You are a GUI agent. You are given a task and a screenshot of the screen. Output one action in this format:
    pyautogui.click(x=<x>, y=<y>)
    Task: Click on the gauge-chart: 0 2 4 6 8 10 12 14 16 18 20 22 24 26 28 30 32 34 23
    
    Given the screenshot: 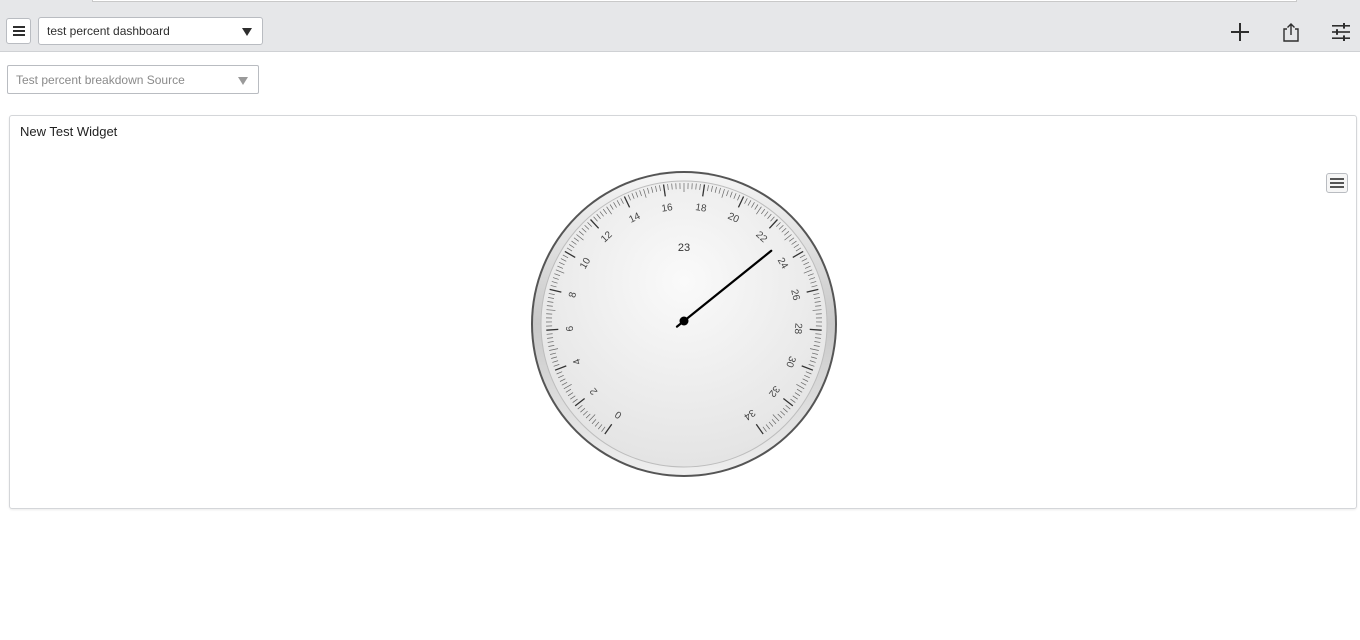 What is the action you would take?
    pyautogui.click(x=684, y=324)
    